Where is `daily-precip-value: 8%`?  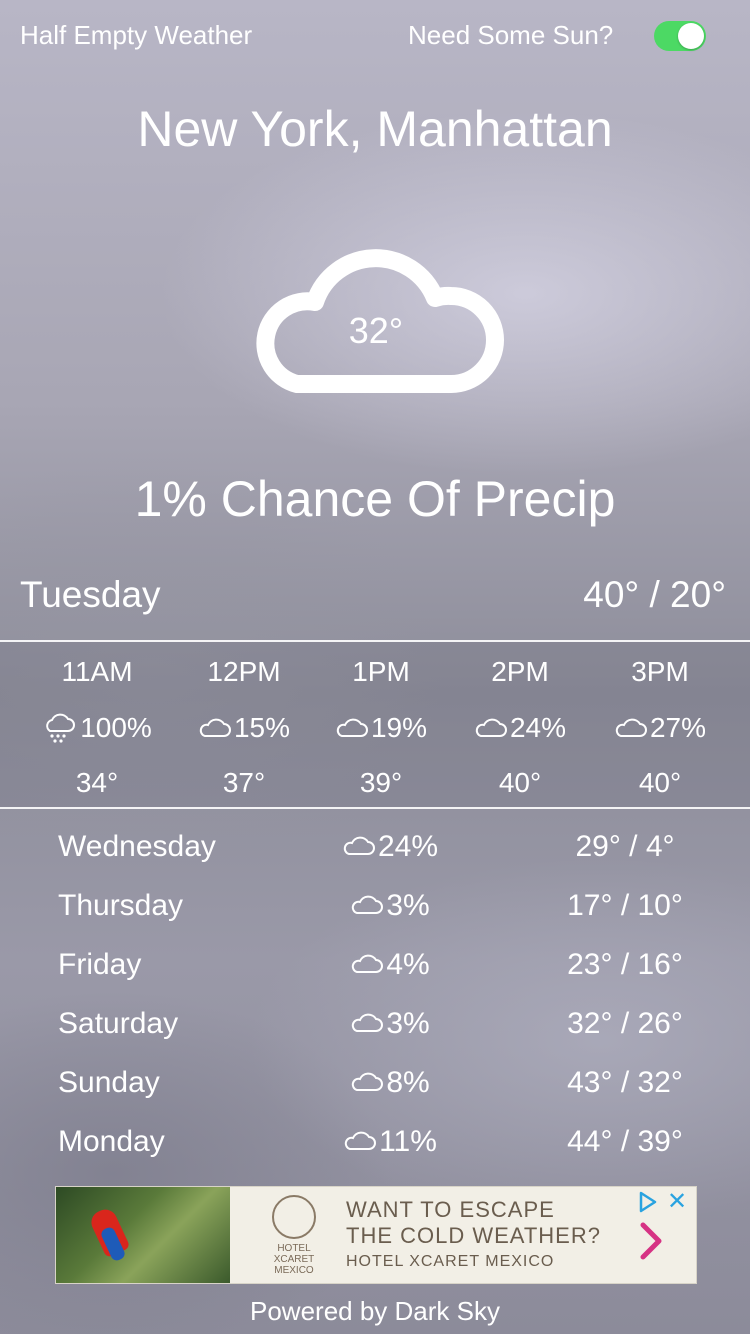 daily-precip-value: 8% is located at coordinates (408, 1082).